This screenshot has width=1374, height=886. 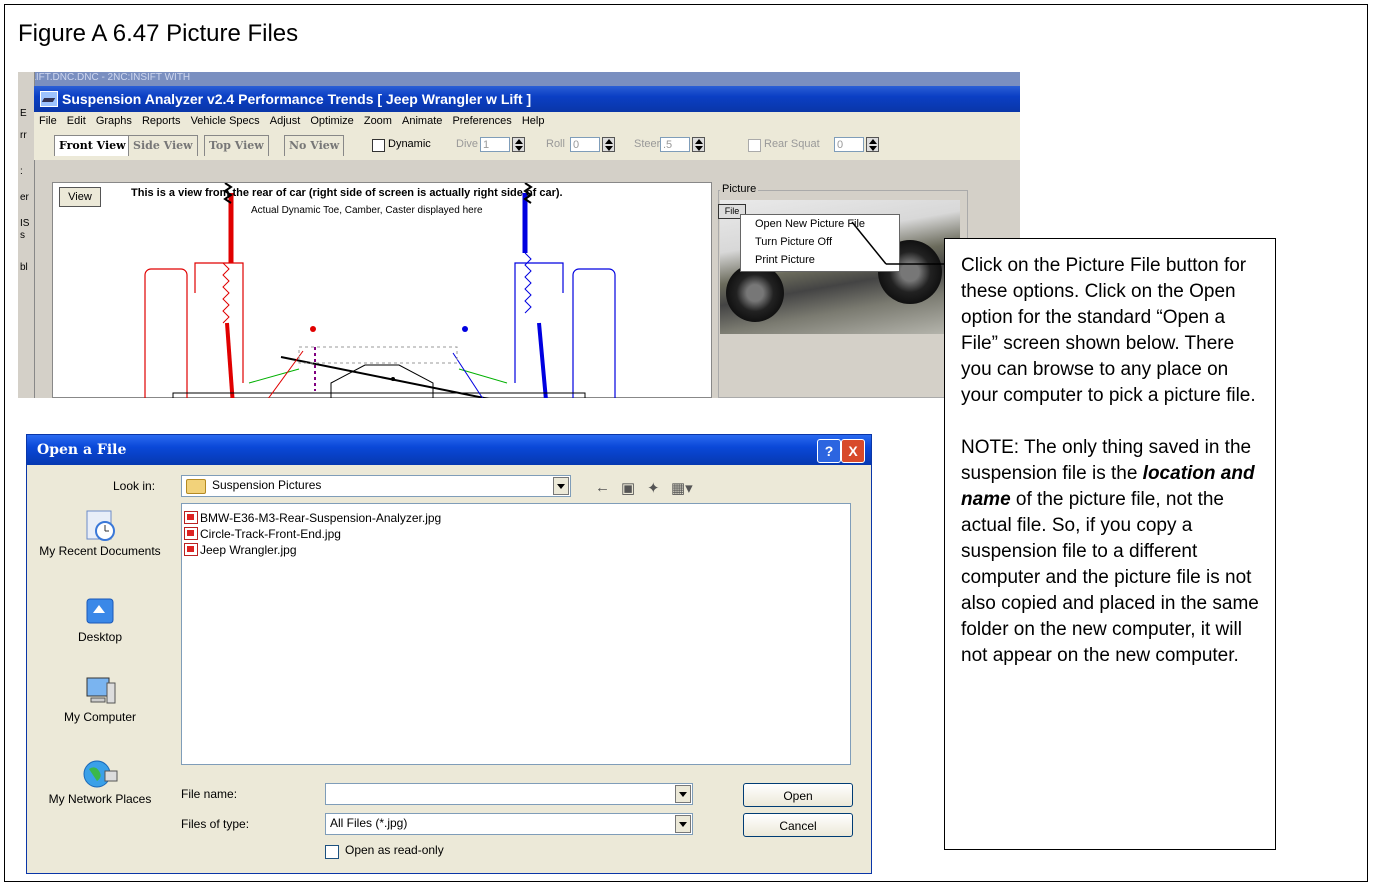 What do you see at coordinates (100, 637) in the screenshot?
I see `place-label: Desktop` at bounding box center [100, 637].